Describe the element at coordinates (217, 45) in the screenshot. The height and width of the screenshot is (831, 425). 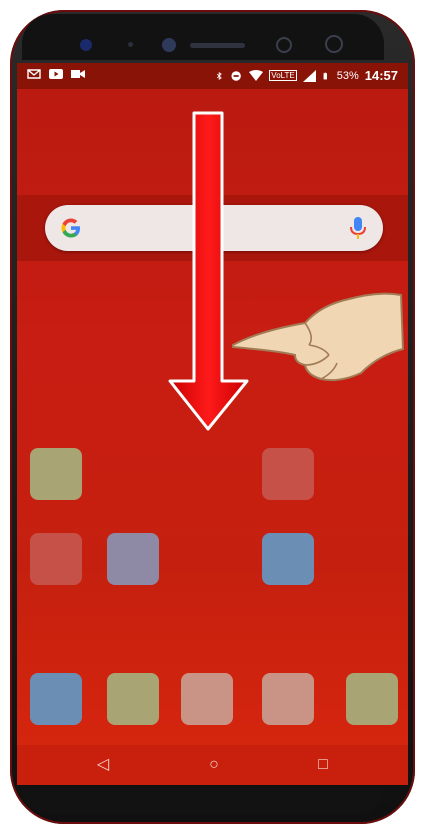
I see `earpiece-speaker` at that location.